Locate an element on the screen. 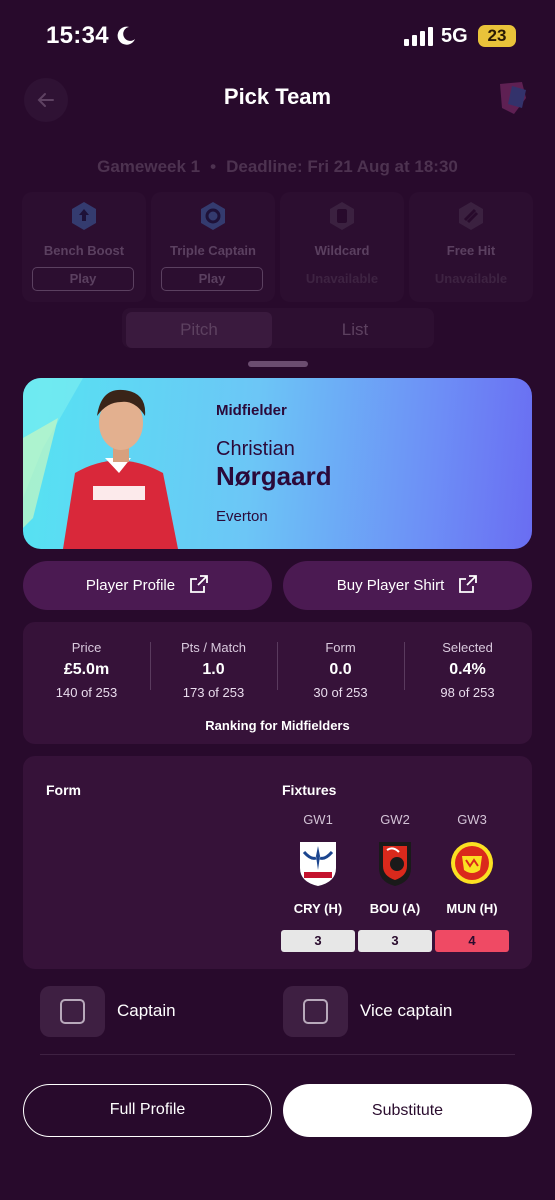 This screenshot has height=1200, width=555. fixture-opponent: MUN (H) is located at coordinates (472, 908).